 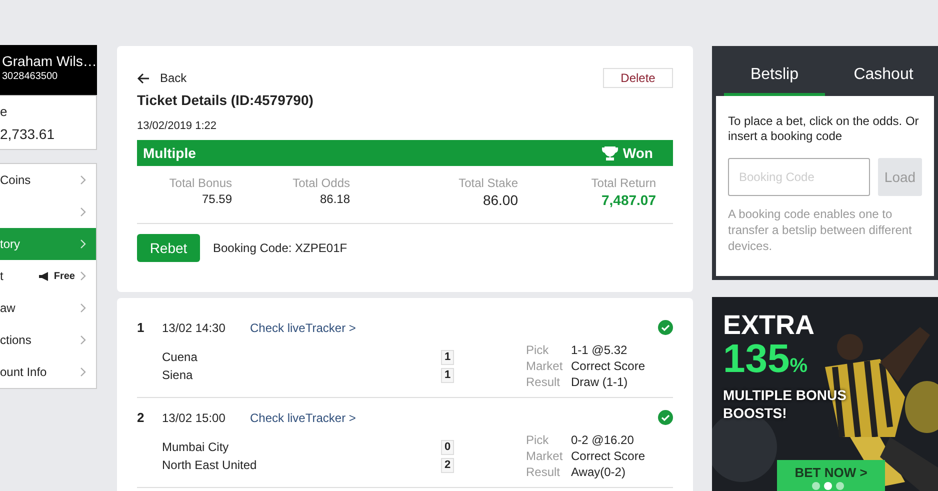 I want to click on booking-hint: A booking code enables one to transfer a betslip between different devices., so click(x=820, y=230).